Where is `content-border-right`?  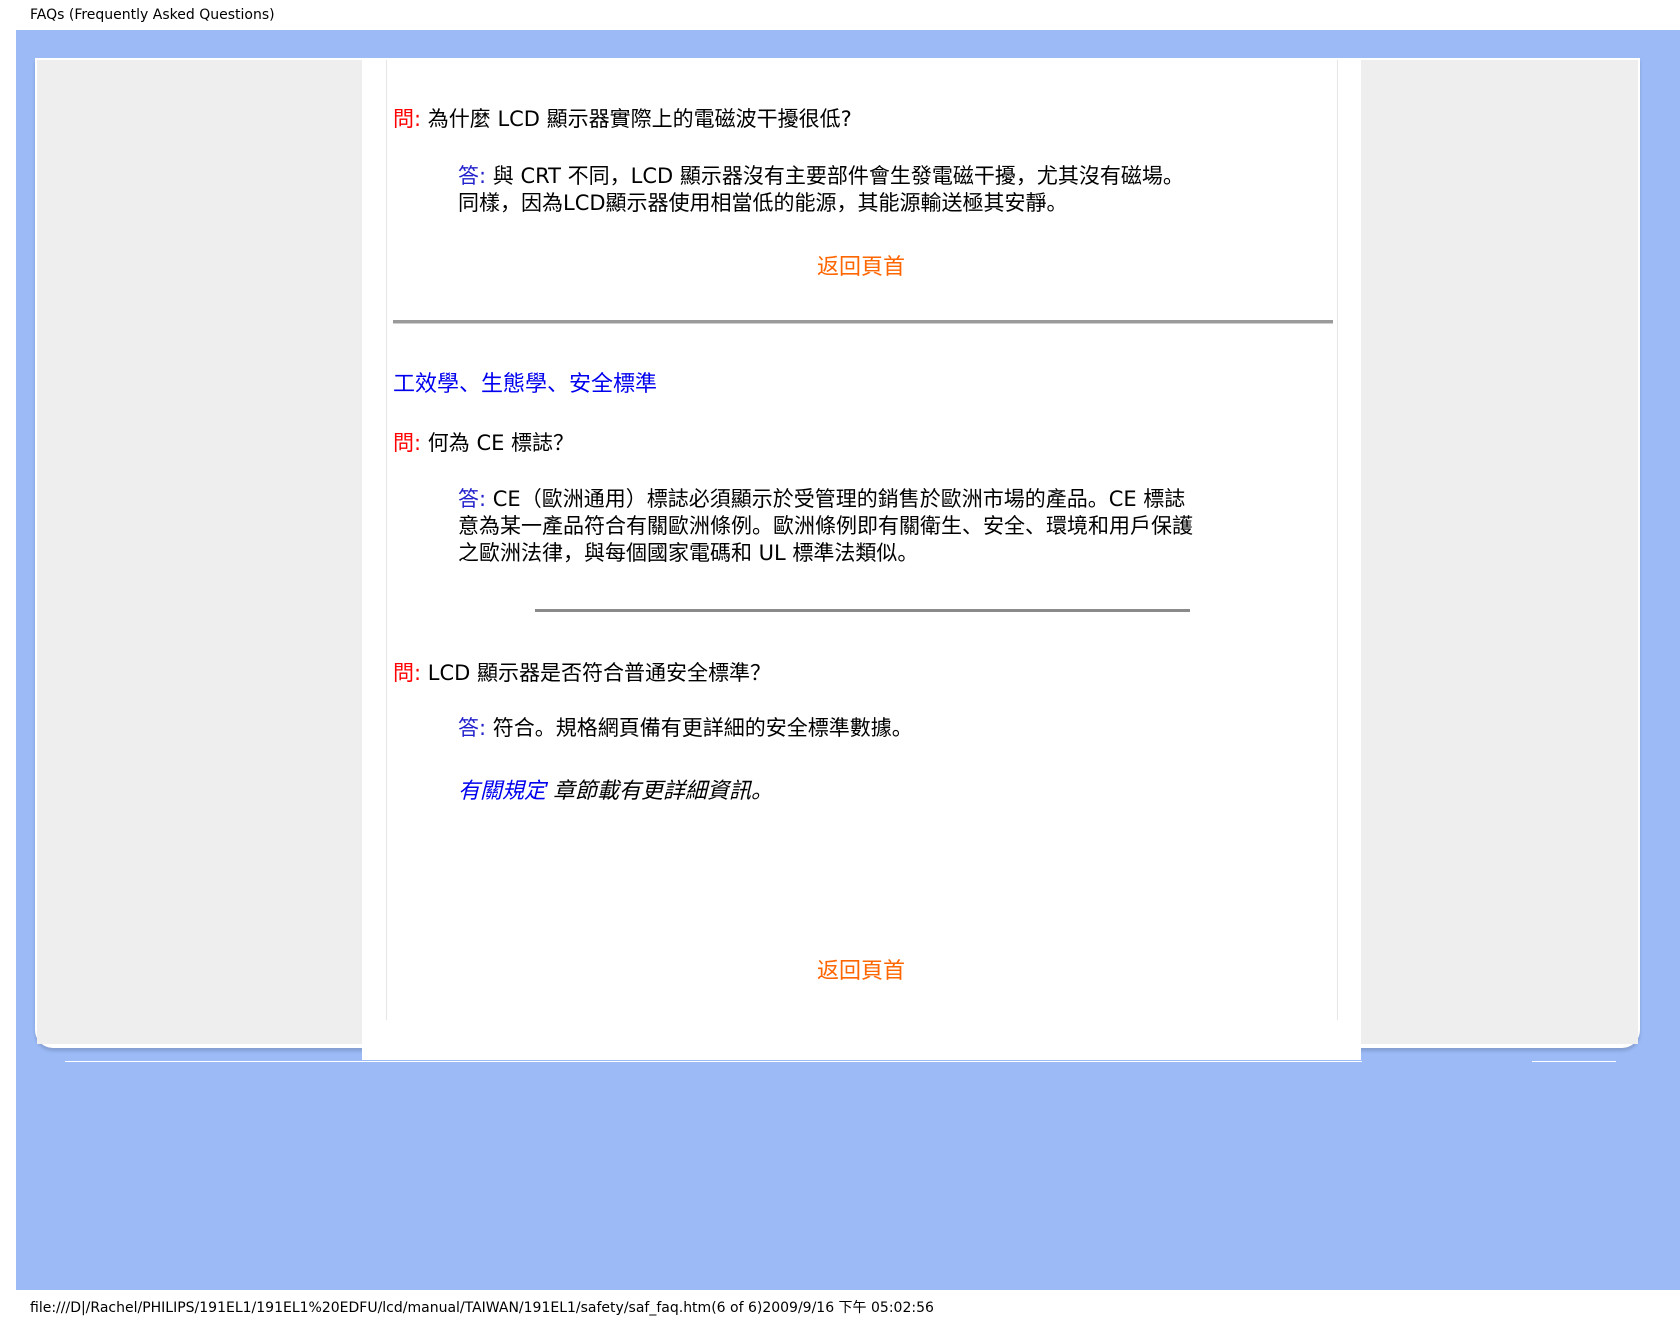 content-border-right is located at coordinates (1337, 540).